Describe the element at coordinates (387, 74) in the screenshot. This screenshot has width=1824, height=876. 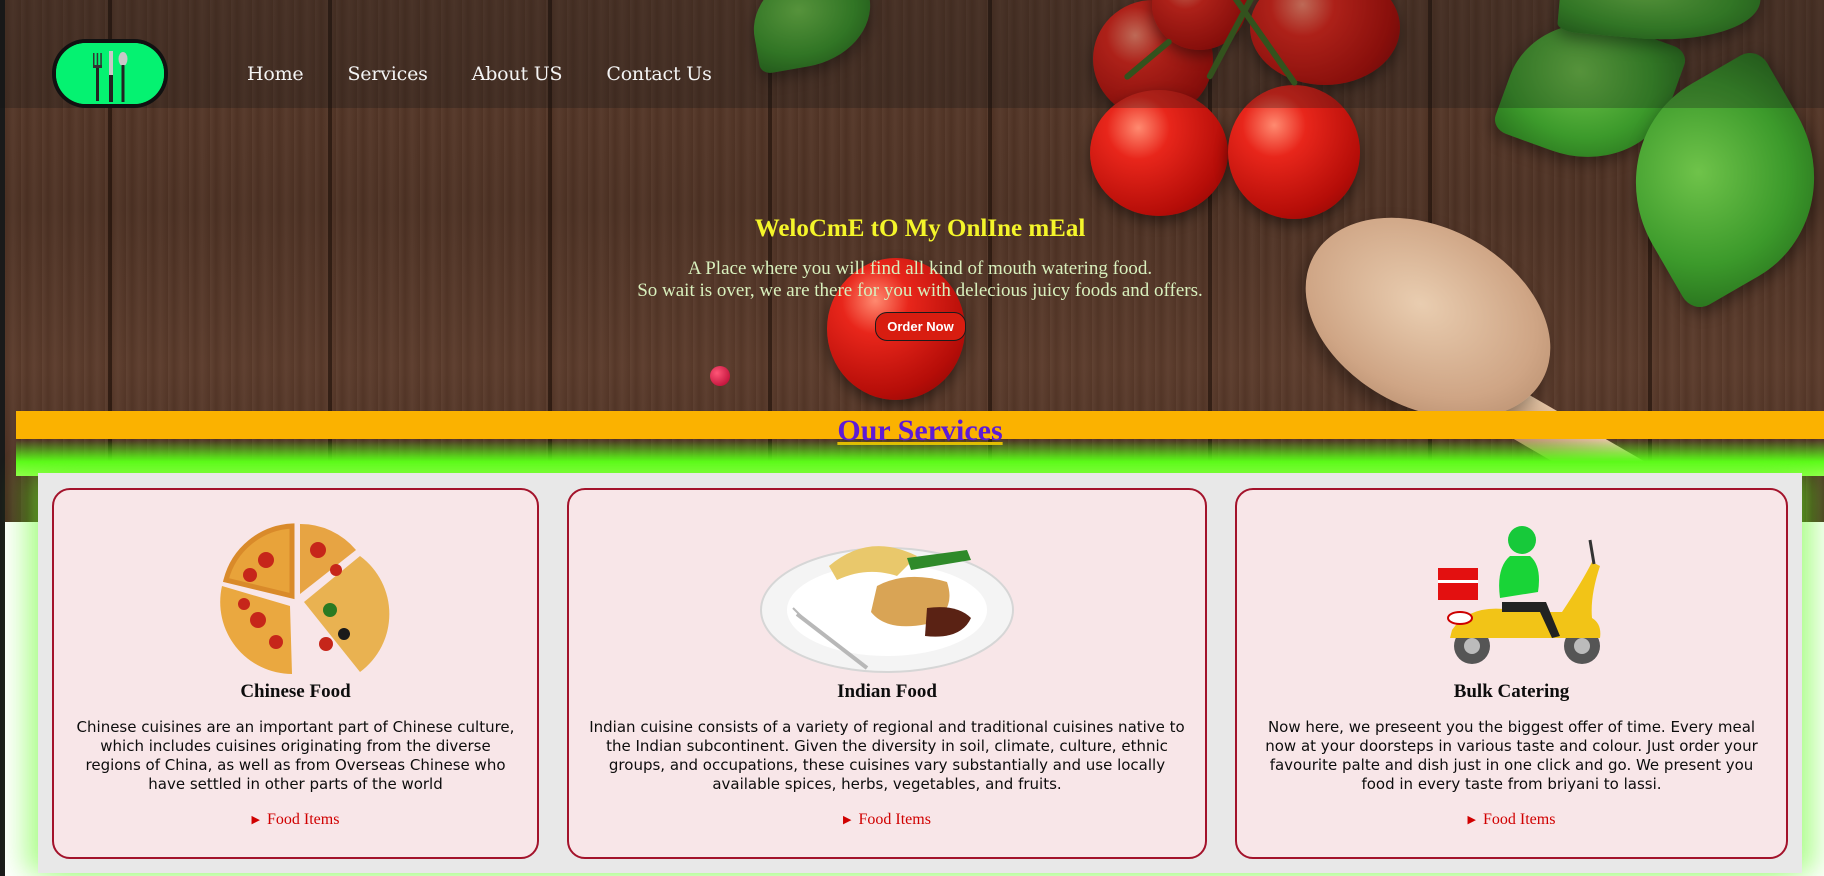
I see `nav-link-services: Services` at that location.